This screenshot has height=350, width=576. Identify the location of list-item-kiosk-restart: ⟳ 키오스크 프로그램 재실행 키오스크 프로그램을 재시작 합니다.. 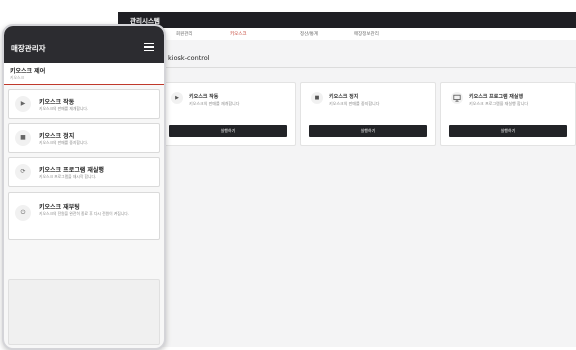
(84, 172).